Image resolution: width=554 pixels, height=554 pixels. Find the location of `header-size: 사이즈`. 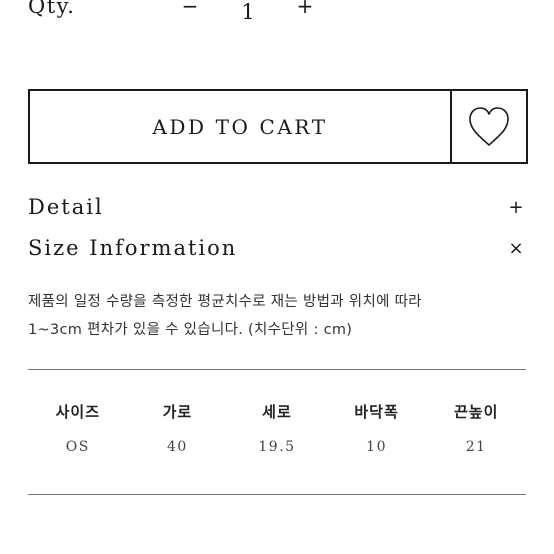

header-size: 사이즈 is located at coordinates (77, 411).